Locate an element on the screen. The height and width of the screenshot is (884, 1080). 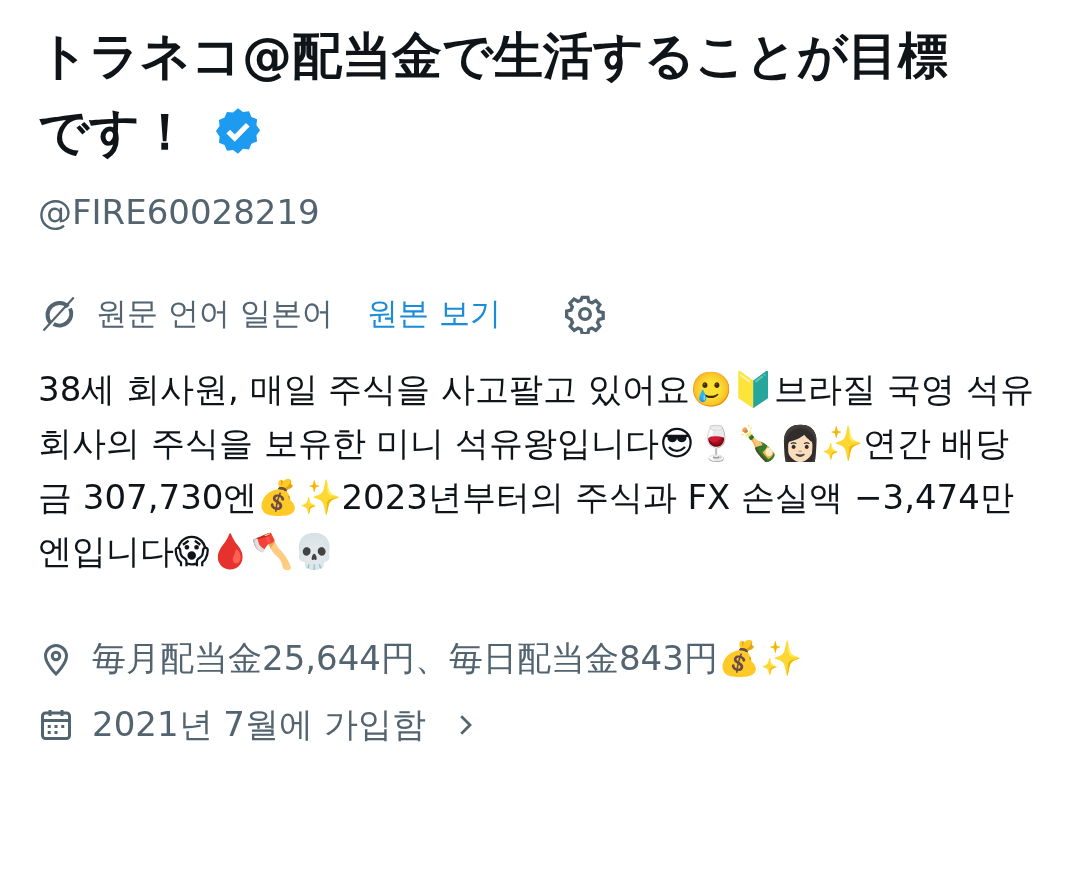
join-date: 2021년 7월에 가입함 is located at coordinates (259, 724).